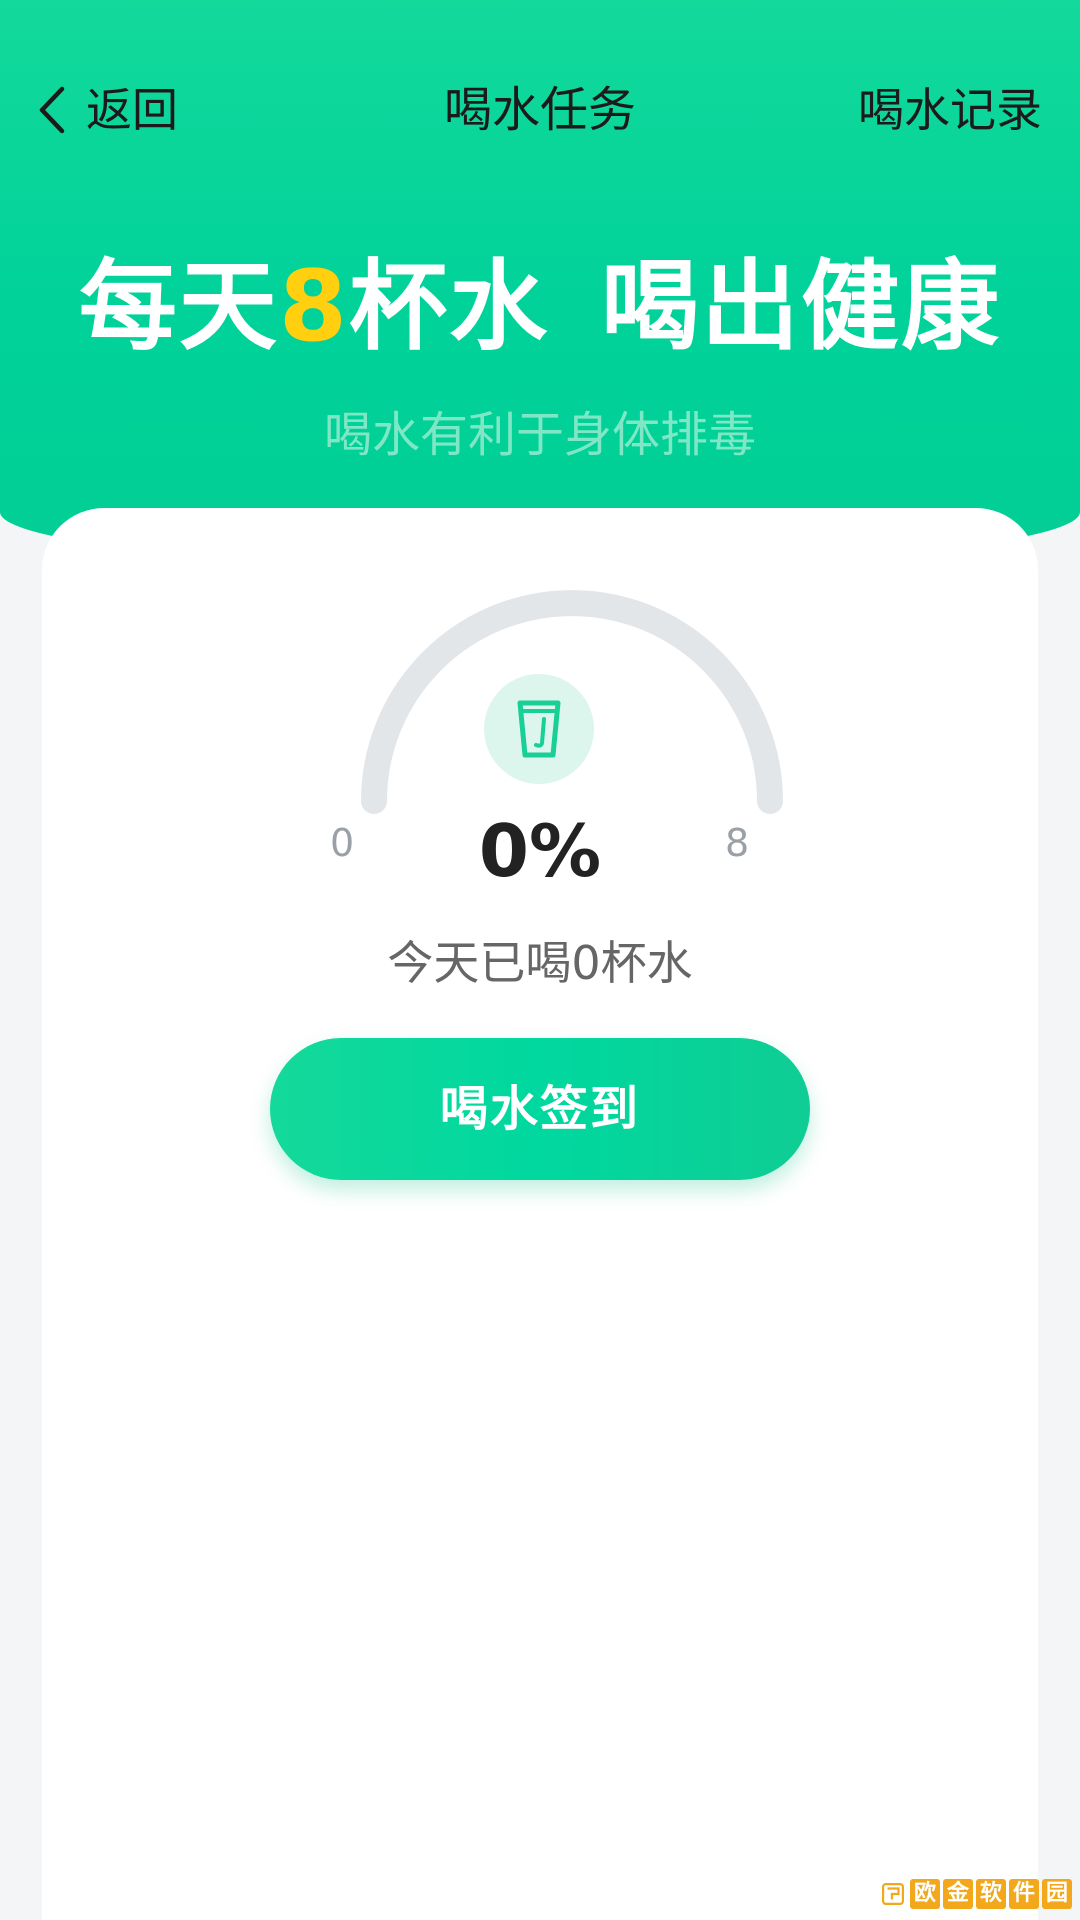  What do you see at coordinates (540, 851) in the screenshot?
I see `progress-percent: 0%` at bounding box center [540, 851].